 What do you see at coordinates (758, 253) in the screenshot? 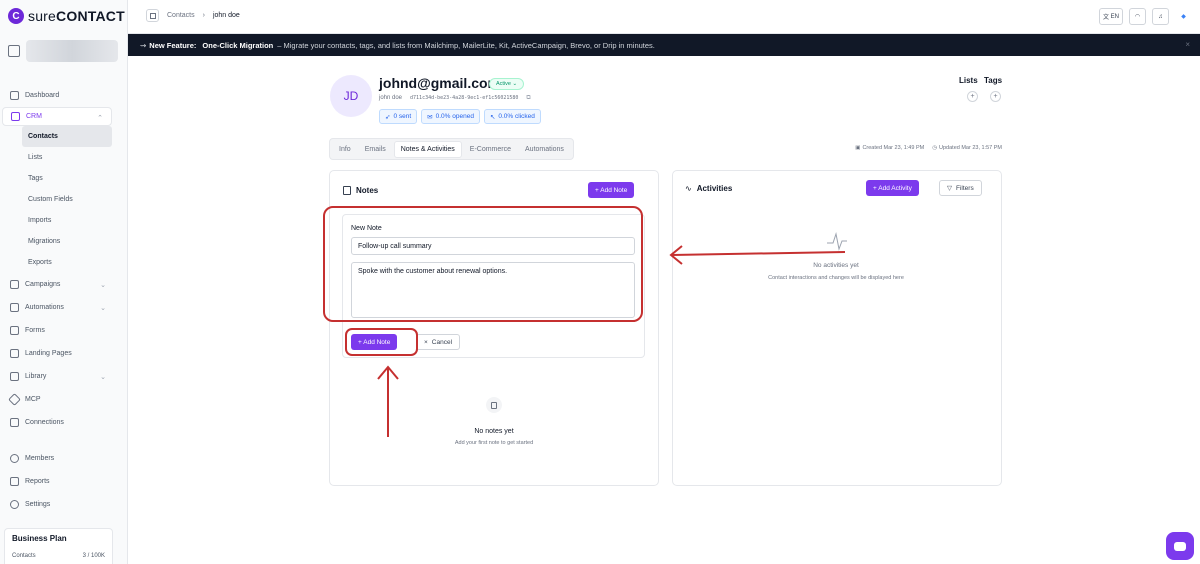
I see `arrow-left-shaft` at bounding box center [758, 253].